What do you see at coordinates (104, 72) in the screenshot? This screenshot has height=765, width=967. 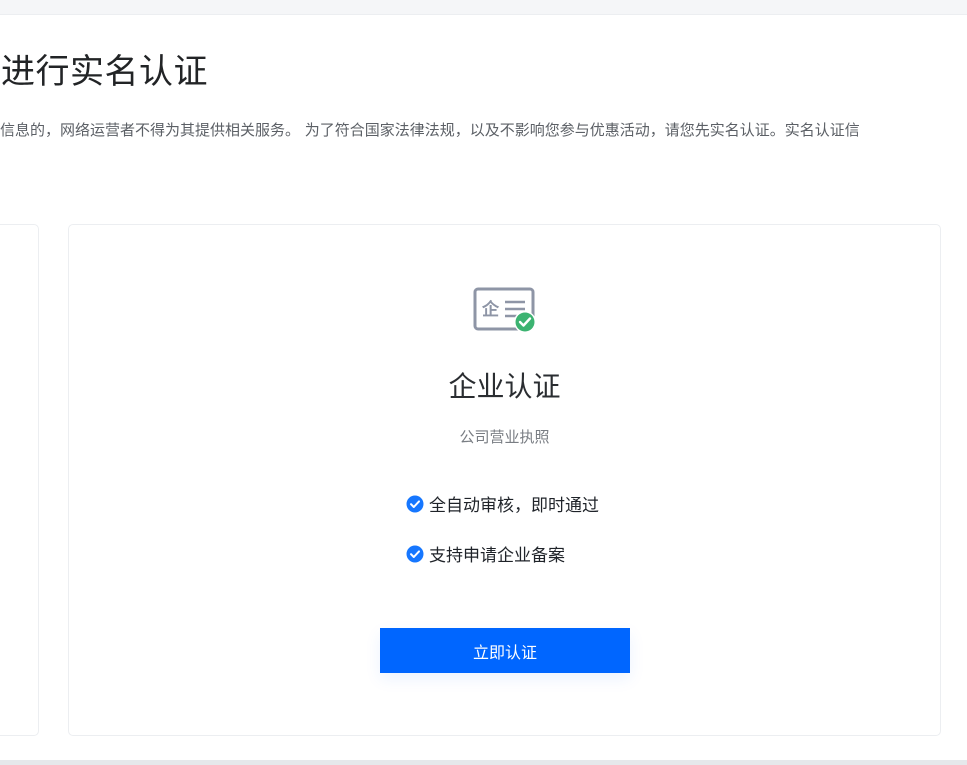 I see `page-title: 进行实名认证` at bounding box center [104, 72].